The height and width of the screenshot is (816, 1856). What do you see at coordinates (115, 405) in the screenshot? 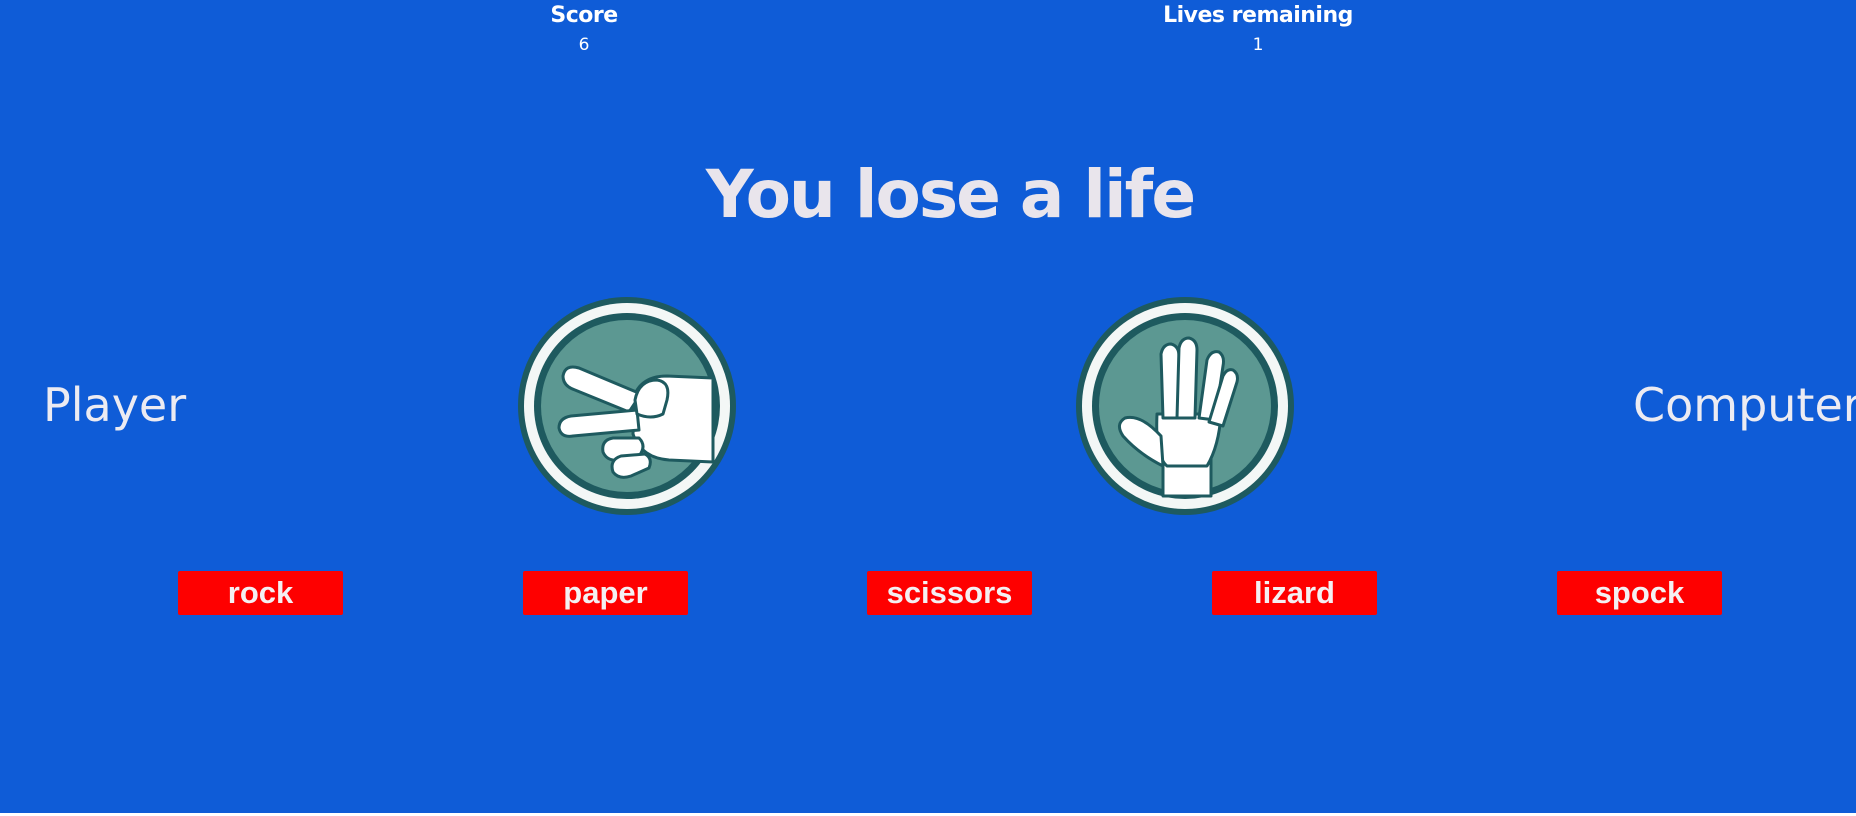
I see `player-label: Player` at bounding box center [115, 405].